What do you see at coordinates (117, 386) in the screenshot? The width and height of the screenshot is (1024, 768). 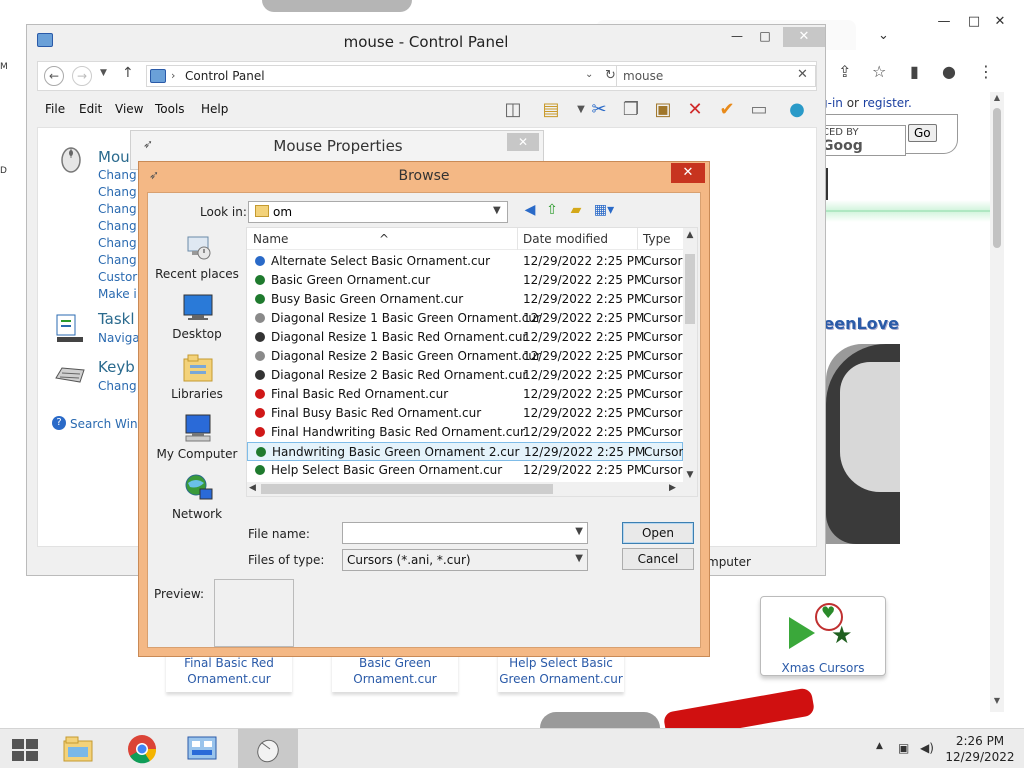 I see `keyboard-task-link: Chang` at bounding box center [117, 386].